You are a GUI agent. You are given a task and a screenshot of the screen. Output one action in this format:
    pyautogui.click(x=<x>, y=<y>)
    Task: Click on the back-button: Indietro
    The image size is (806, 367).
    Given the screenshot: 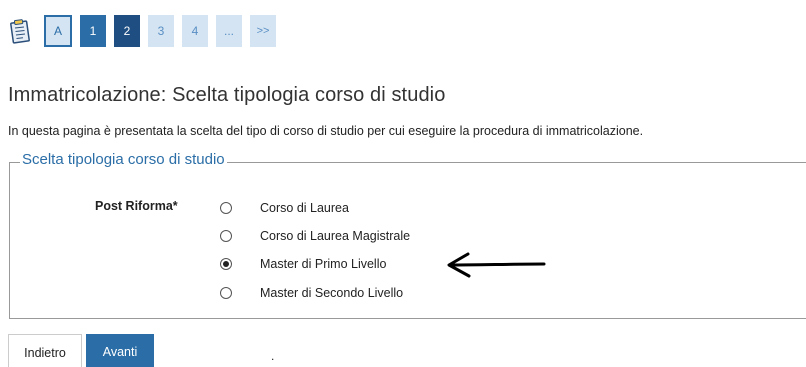 What is the action you would take?
    pyautogui.click(x=45, y=350)
    